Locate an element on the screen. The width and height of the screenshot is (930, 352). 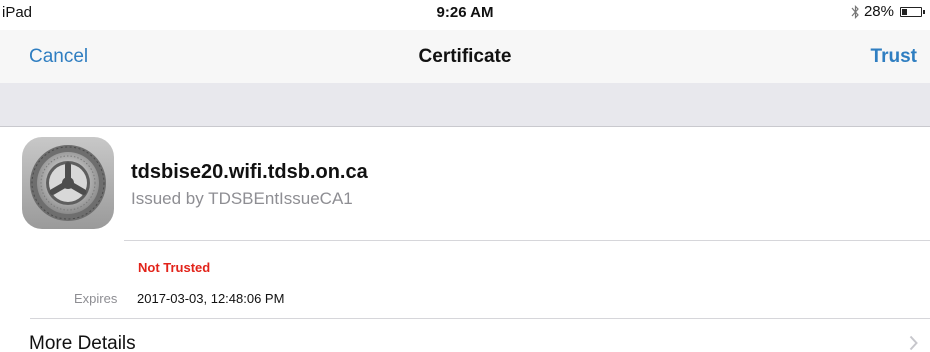
battery-icon is located at coordinates (912, 11).